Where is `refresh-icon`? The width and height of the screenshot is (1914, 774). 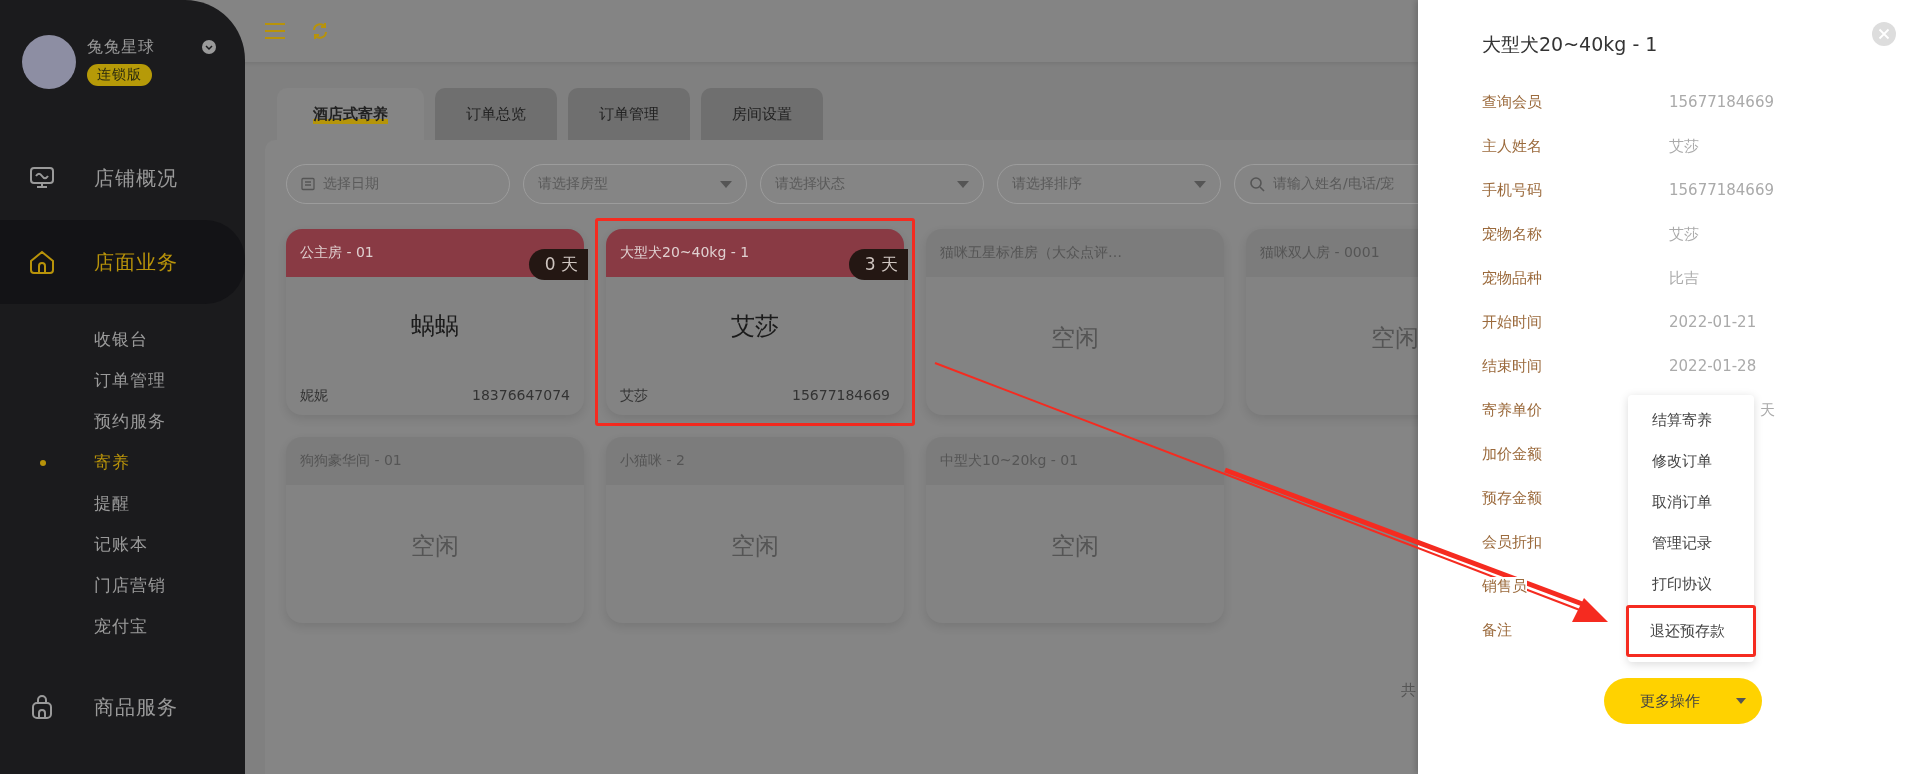 refresh-icon is located at coordinates (320, 31).